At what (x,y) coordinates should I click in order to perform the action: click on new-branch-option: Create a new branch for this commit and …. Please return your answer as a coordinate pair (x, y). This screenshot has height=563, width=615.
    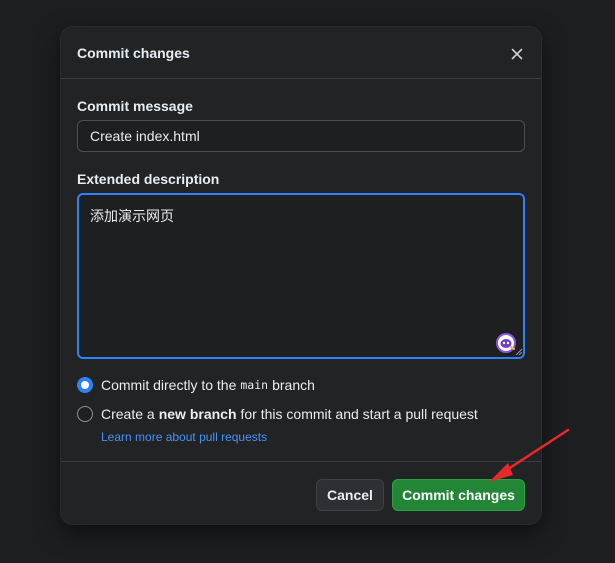
    Looking at the image, I should click on (277, 414).